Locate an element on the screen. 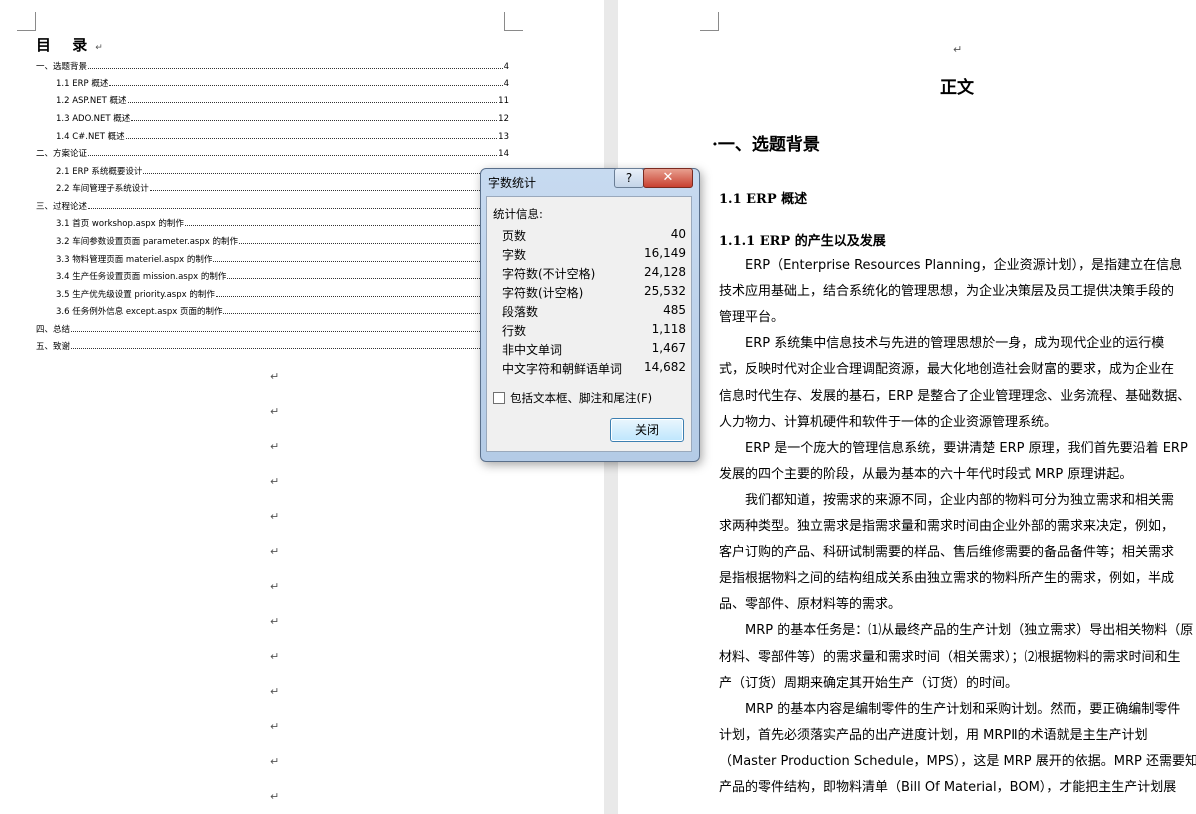  toc-entry-text: 3.3 物料管理页面 materiel.aspx 的制作 is located at coordinates (134, 260).